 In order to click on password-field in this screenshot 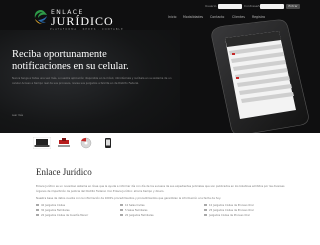, I will do `click(272, 6)`.